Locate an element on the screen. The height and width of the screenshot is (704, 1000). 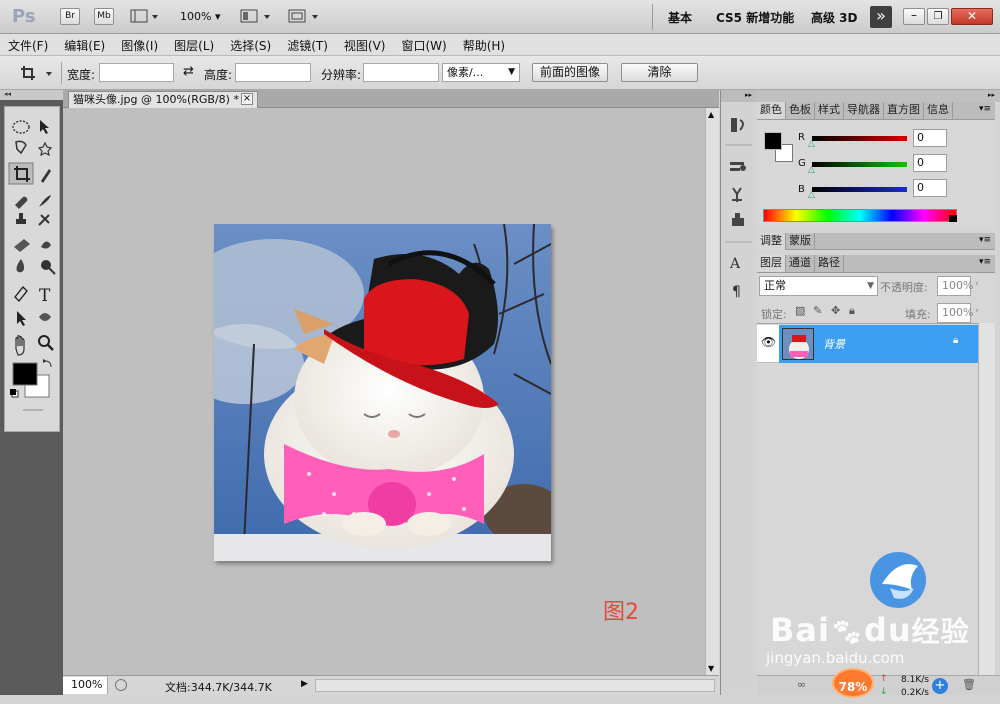
ramp-black-swatch is located at coordinates (953, 218).